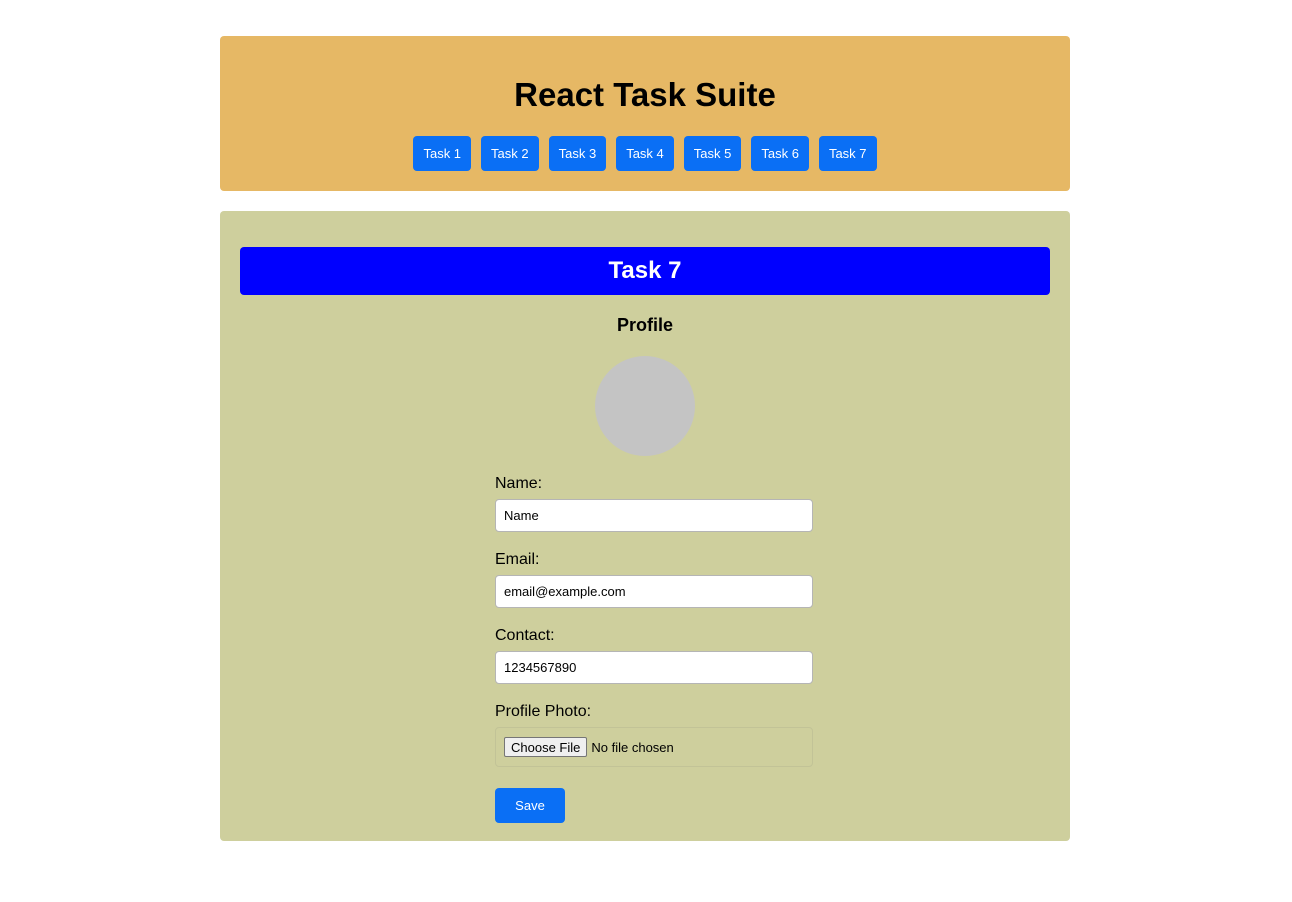 This screenshot has height=902, width=1292. What do you see at coordinates (577, 153) in the screenshot?
I see `tab-task-3: Task 3` at bounding box center [577, 153].